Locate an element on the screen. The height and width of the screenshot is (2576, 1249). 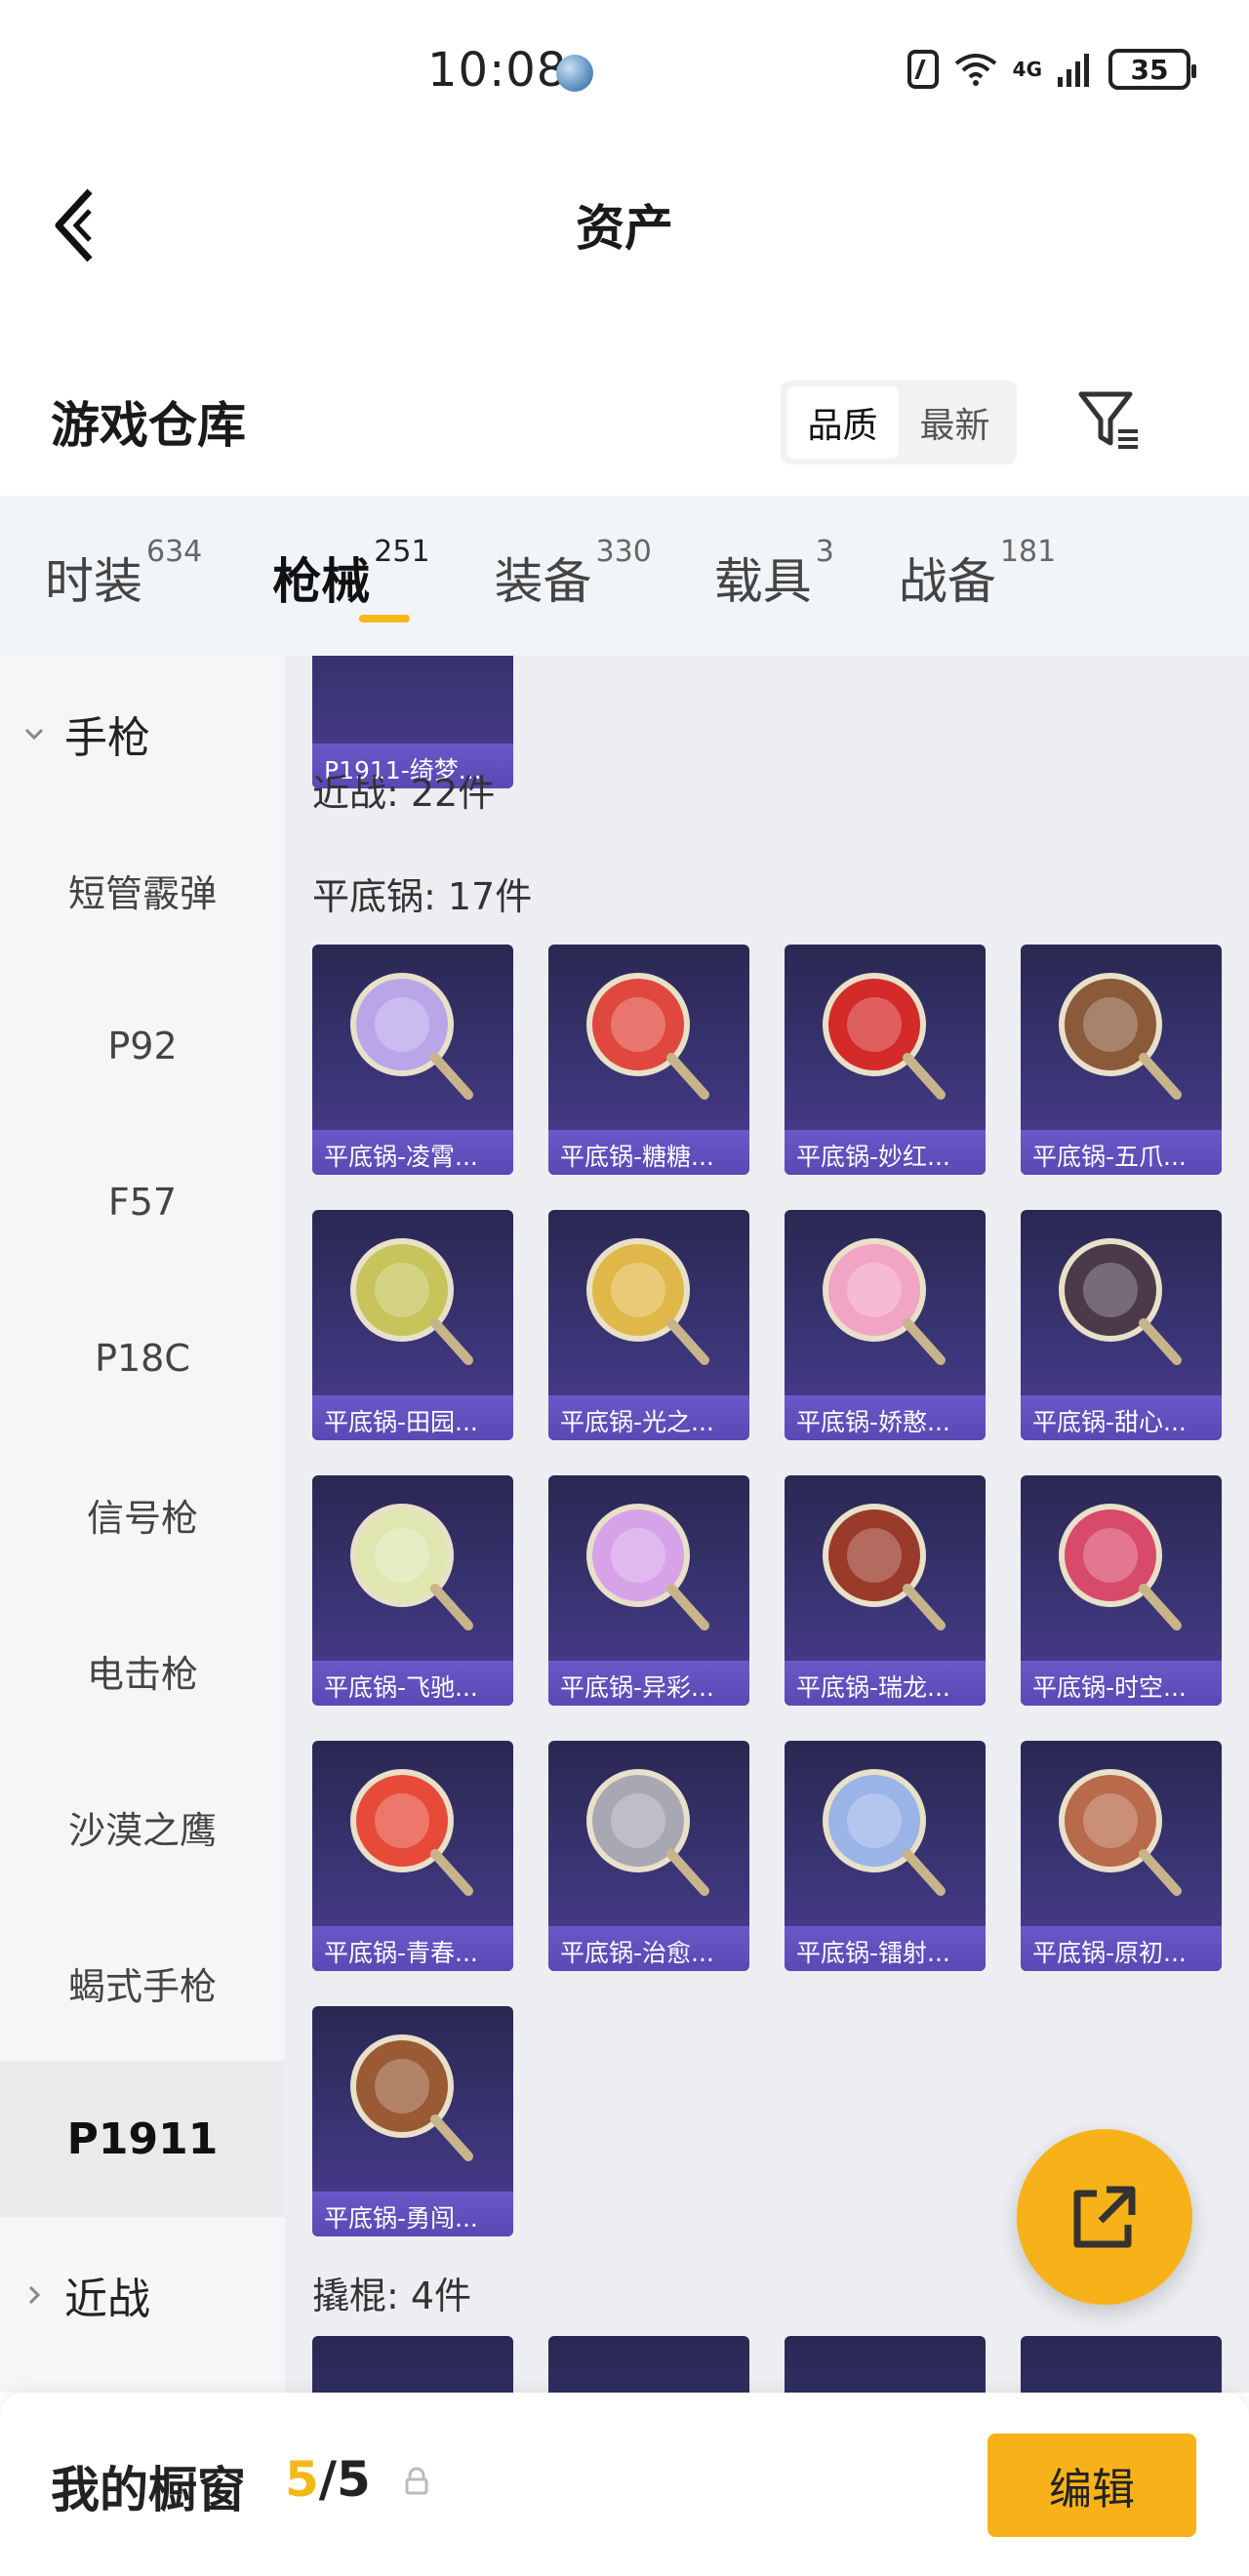
sidebar-item: 蝎式手枪 is located at coordinates (142, 1983).